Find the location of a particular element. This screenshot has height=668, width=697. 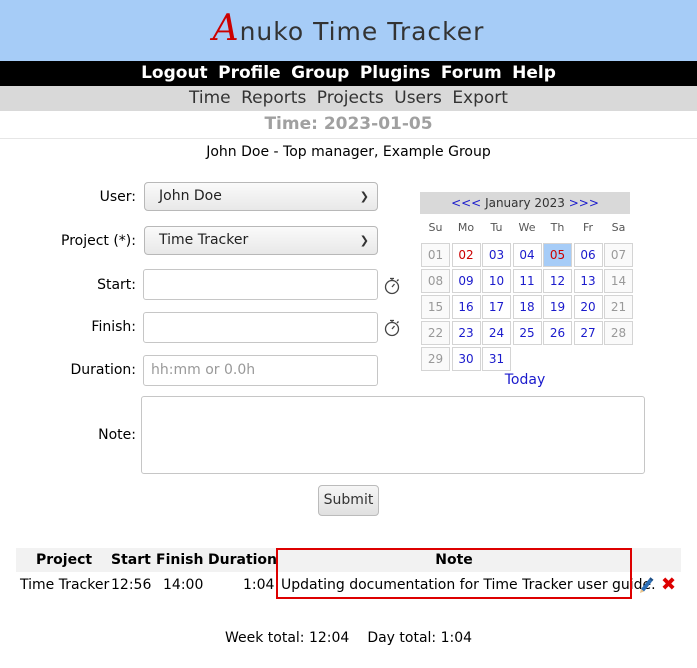

calendar-day: 31 is located at coordinates (496, 359).